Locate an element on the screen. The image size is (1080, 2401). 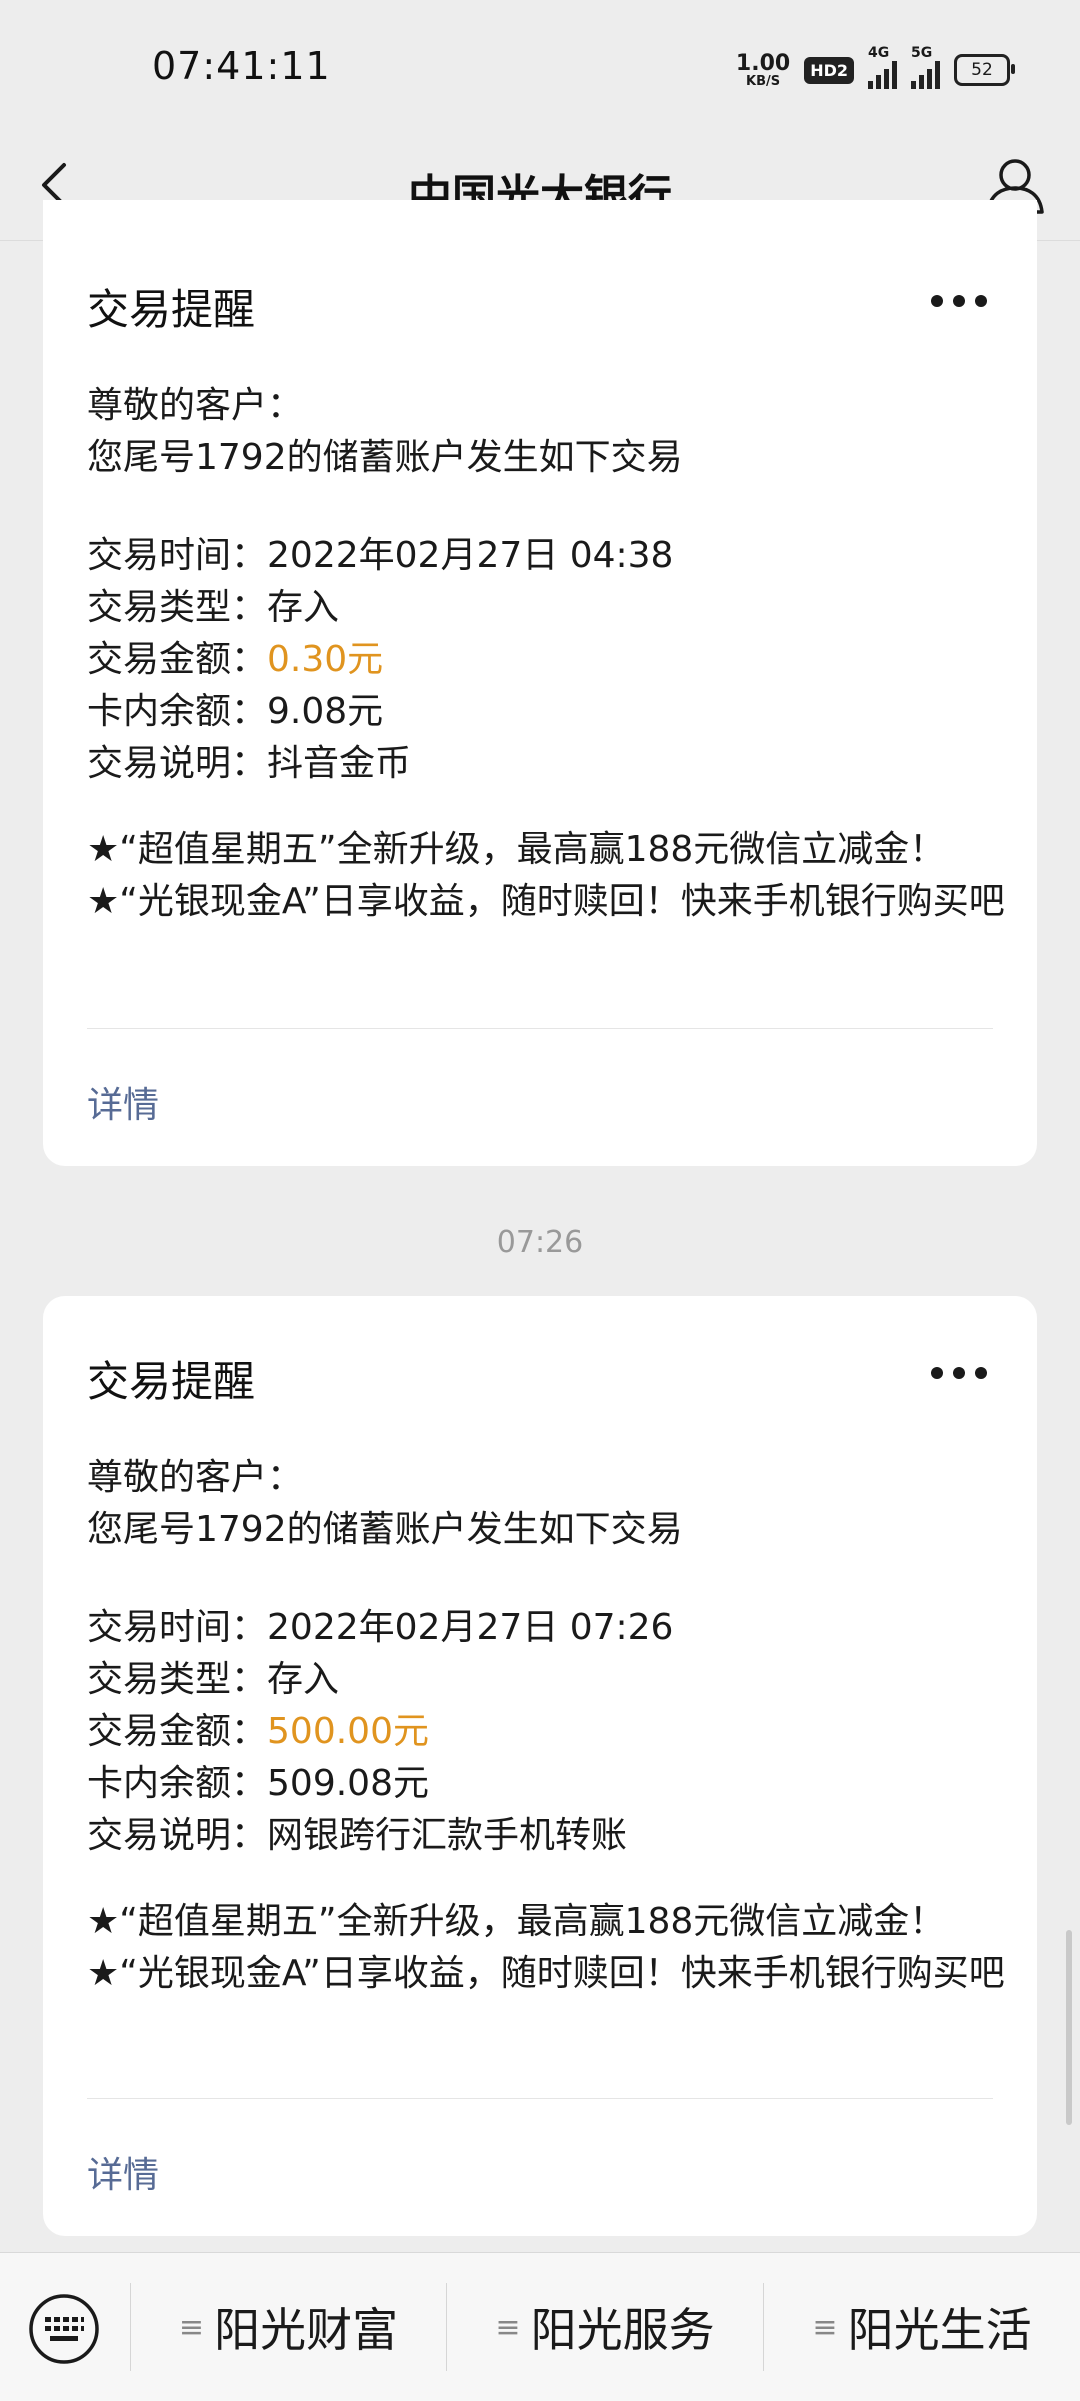
menu-item-life: ≡ 阳光生活 is located at coordinates (922, 2327).